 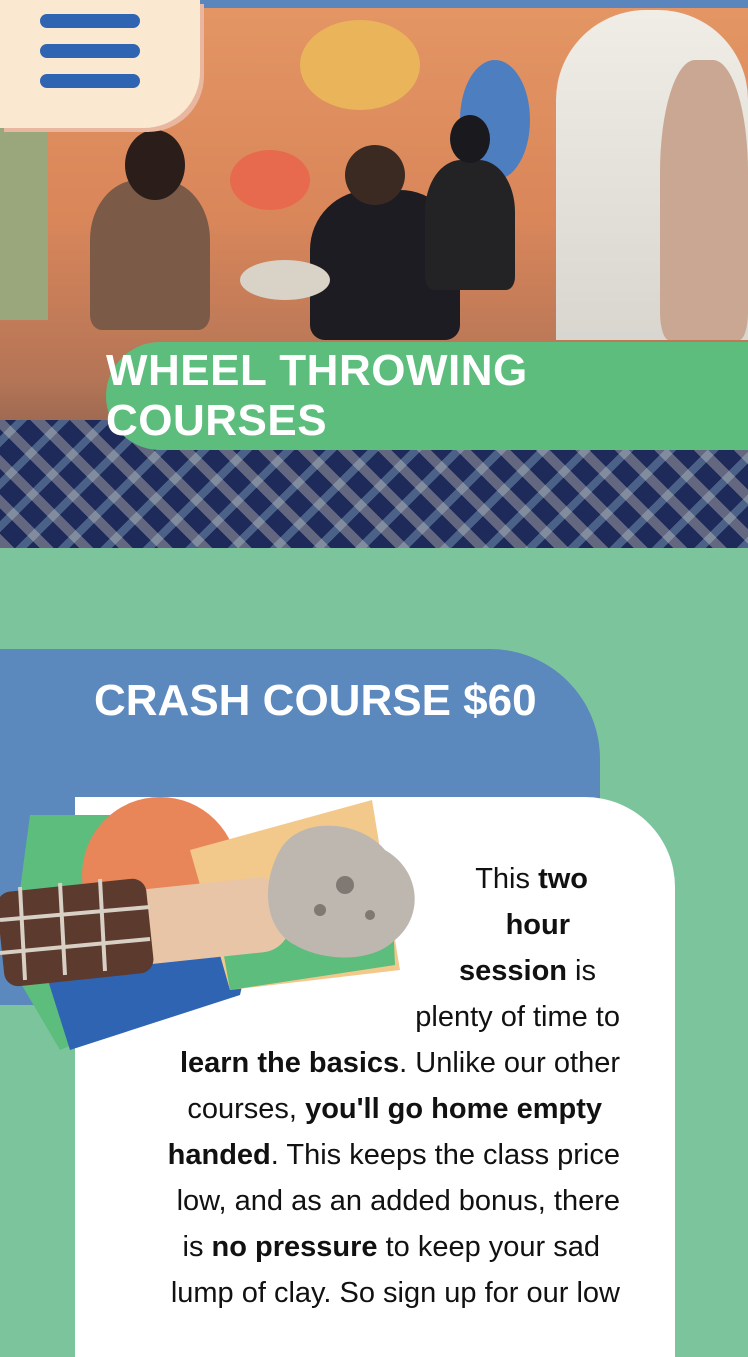 What do you see at coordinates (294, 1247) in the screenshot?
I see `bold-text: no pressure` at bounding box center [294, 1247].